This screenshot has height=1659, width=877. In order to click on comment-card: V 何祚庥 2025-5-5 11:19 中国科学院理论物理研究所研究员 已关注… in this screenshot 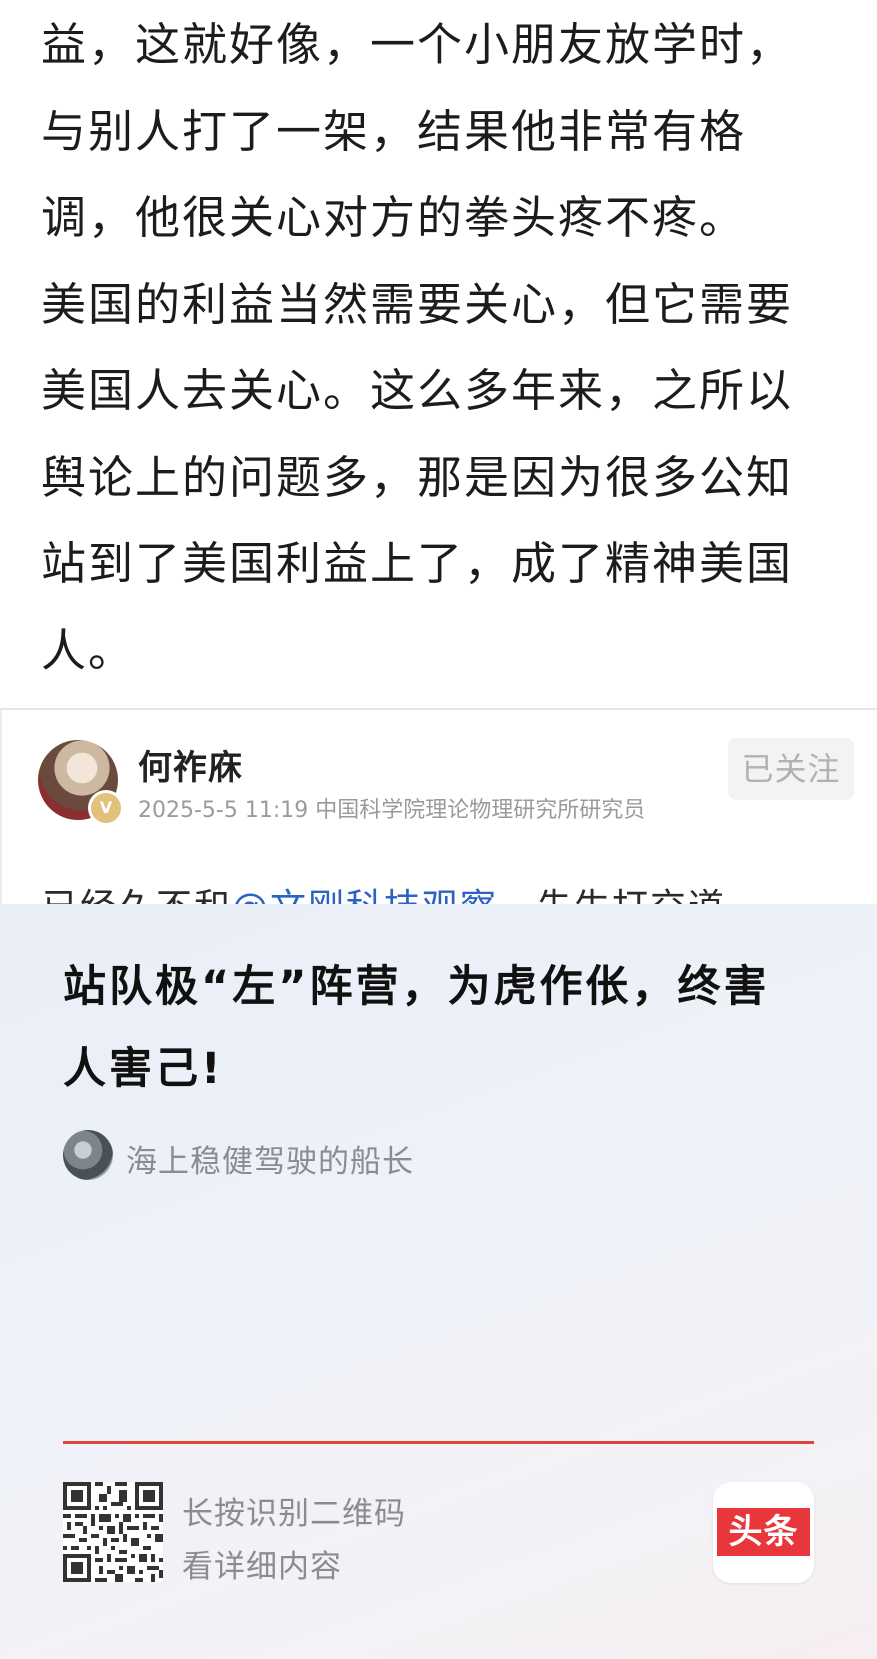, I will do `click(438, 807)`.